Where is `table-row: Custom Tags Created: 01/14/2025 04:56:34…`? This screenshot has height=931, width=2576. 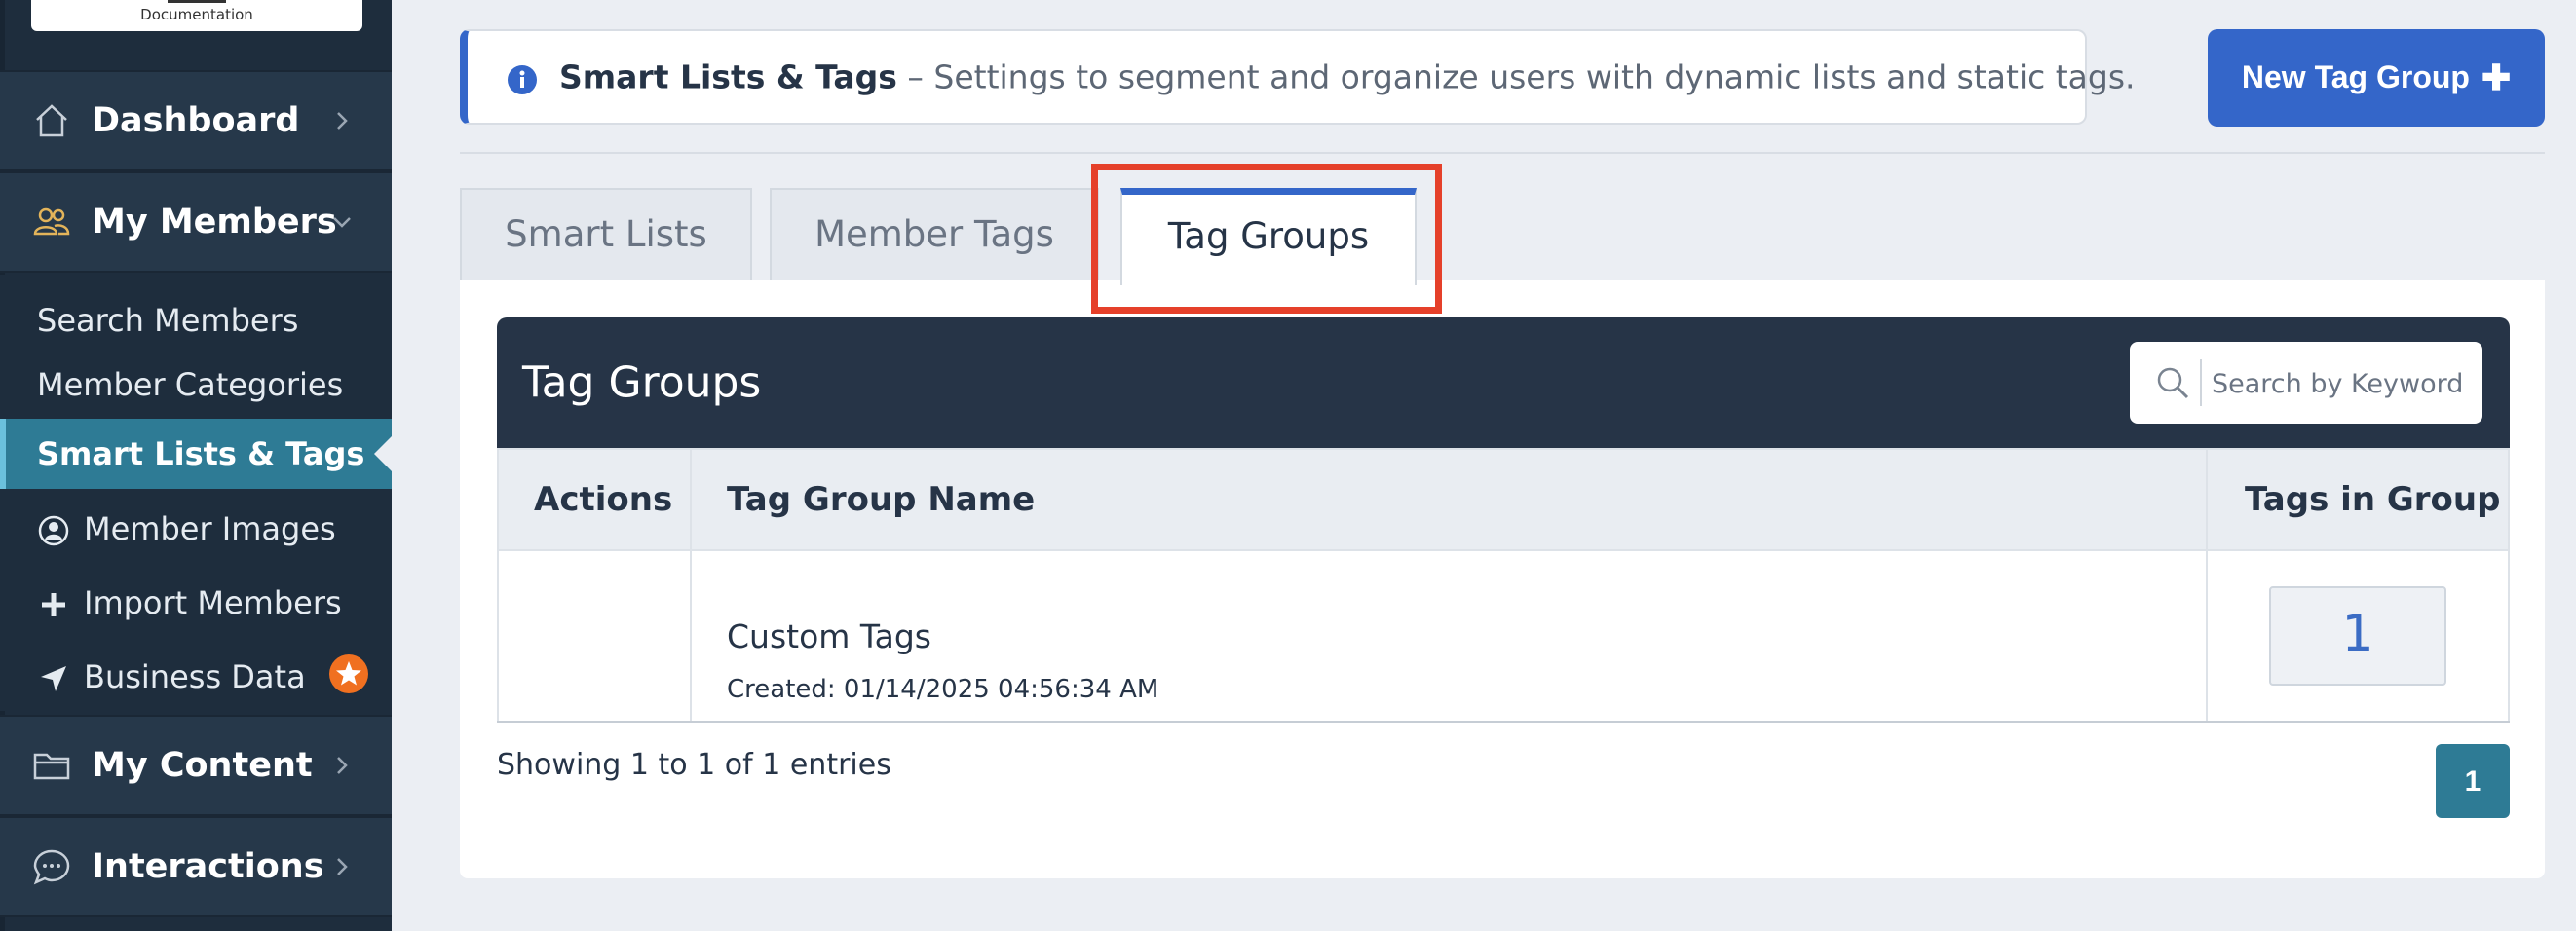
table-row: Custom Tags Created: 01/14/2025 04:56:34… is located at coordinates (1503, 636).